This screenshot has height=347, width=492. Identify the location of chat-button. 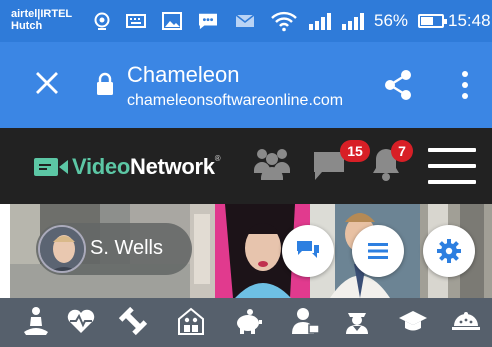
(308, 251).